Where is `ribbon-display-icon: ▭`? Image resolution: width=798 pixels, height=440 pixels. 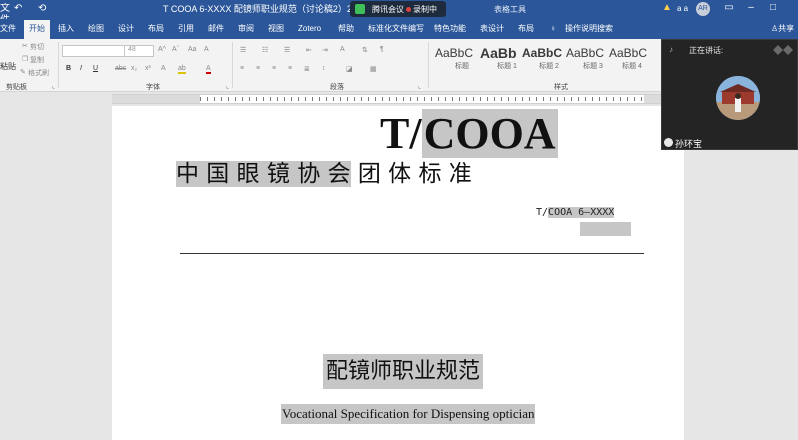
ribbon-display-icon: ▭ is located at coordinates (729, 7).